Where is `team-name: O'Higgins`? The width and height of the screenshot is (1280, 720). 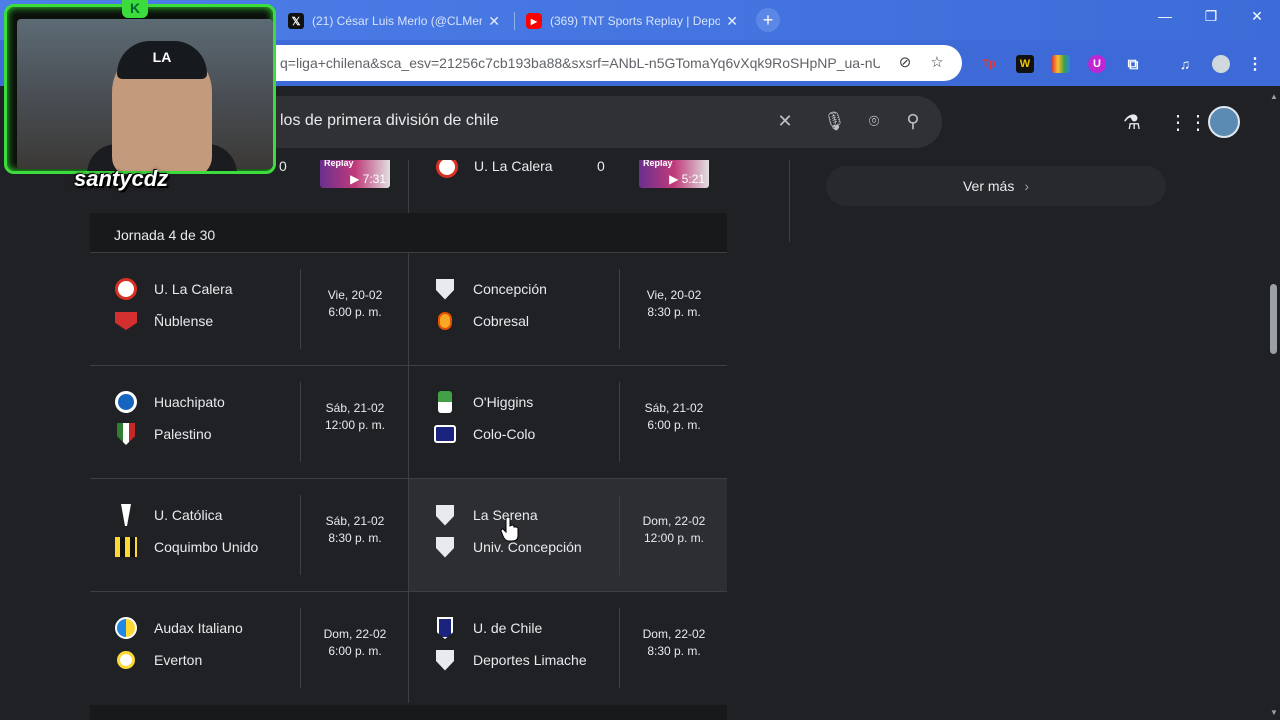
team-name: O'Higgins is located at coordinates (503, 402).